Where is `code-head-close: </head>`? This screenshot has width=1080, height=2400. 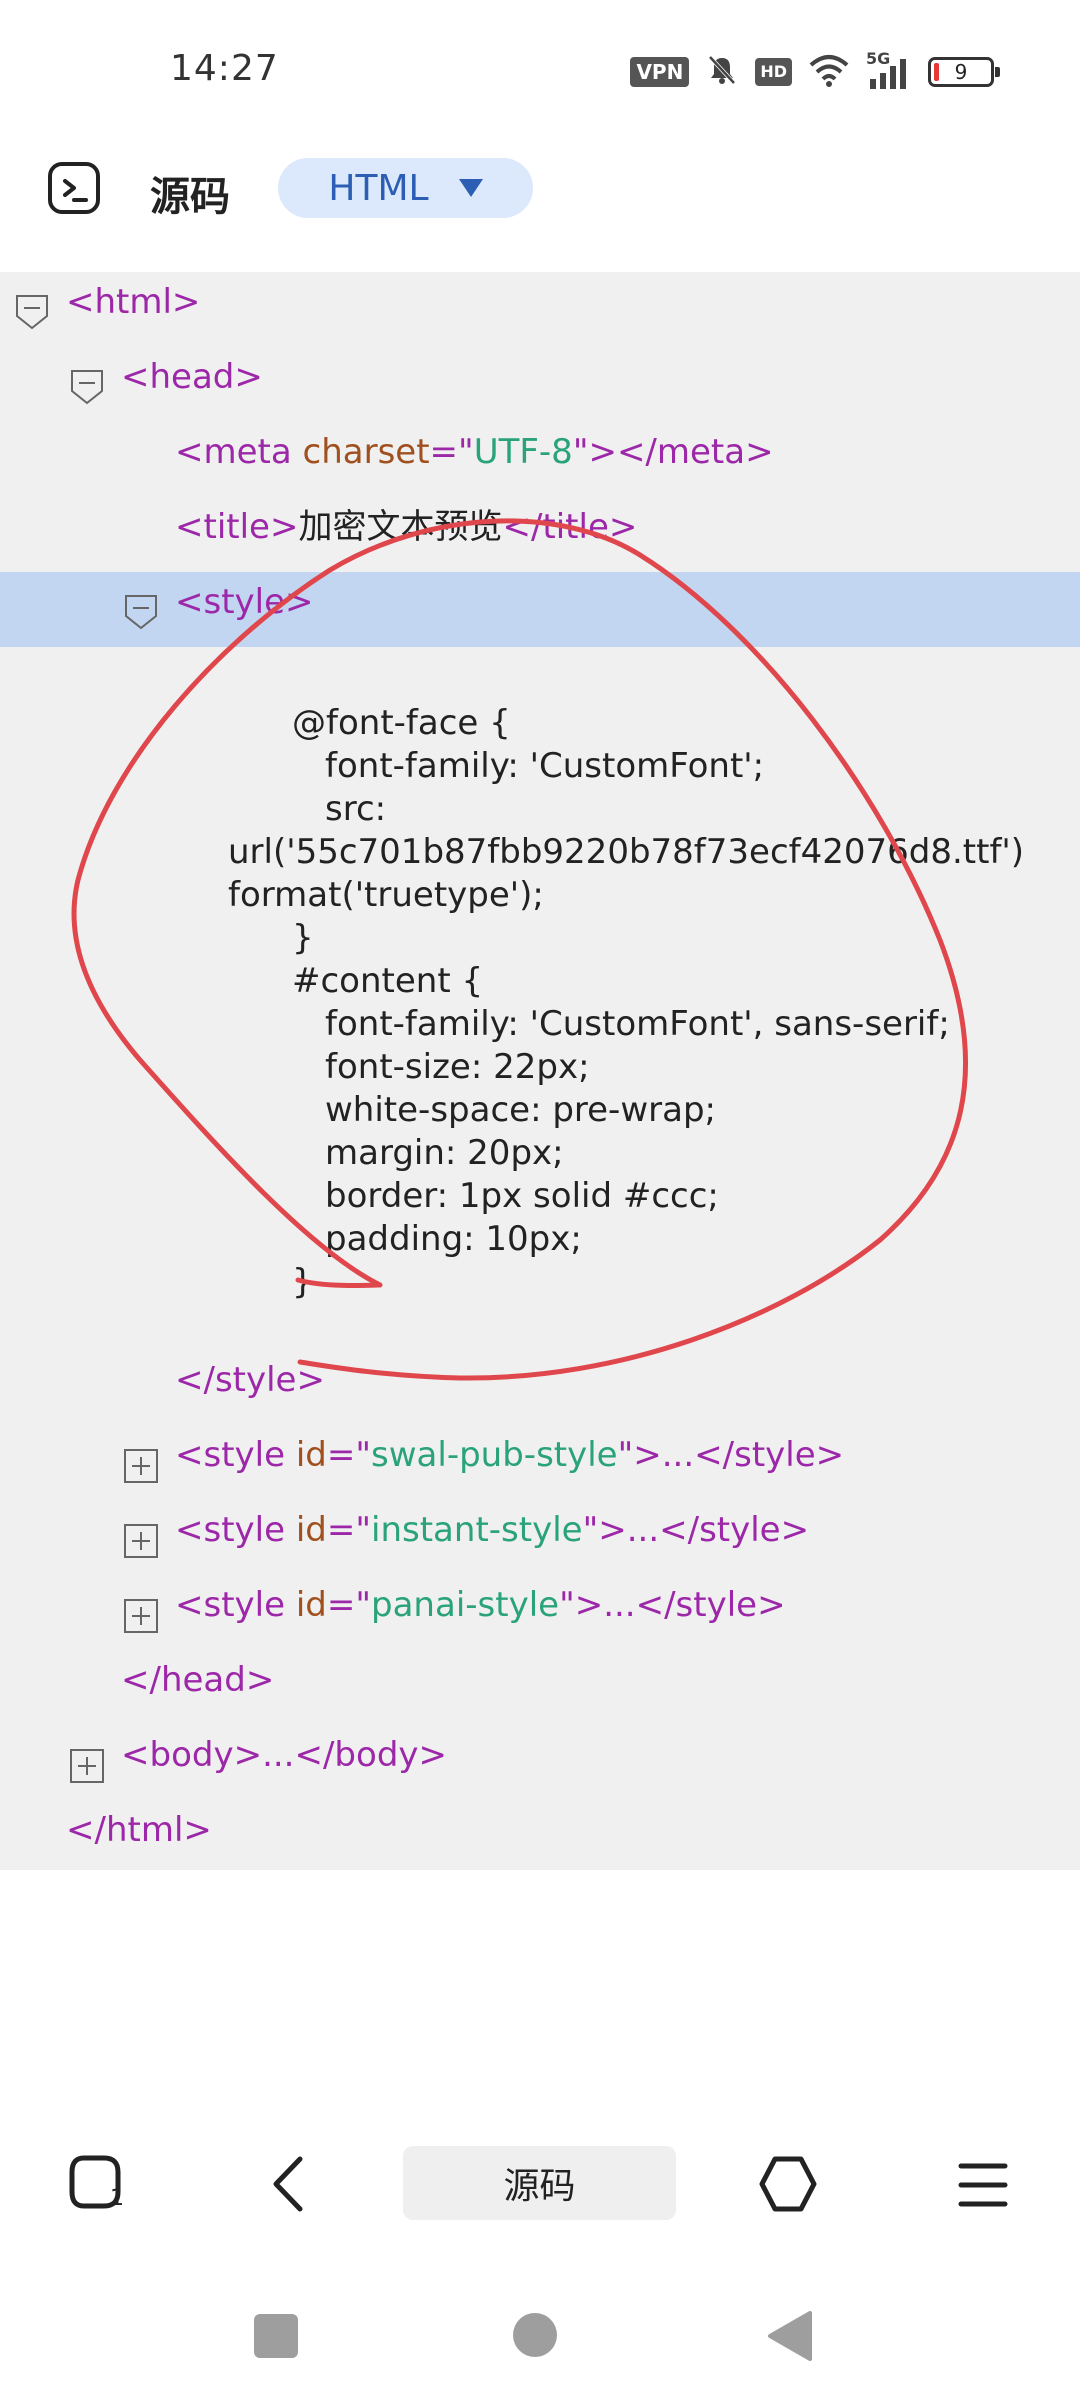 code-head-close: </head> is located at coordinates (198, 1680).